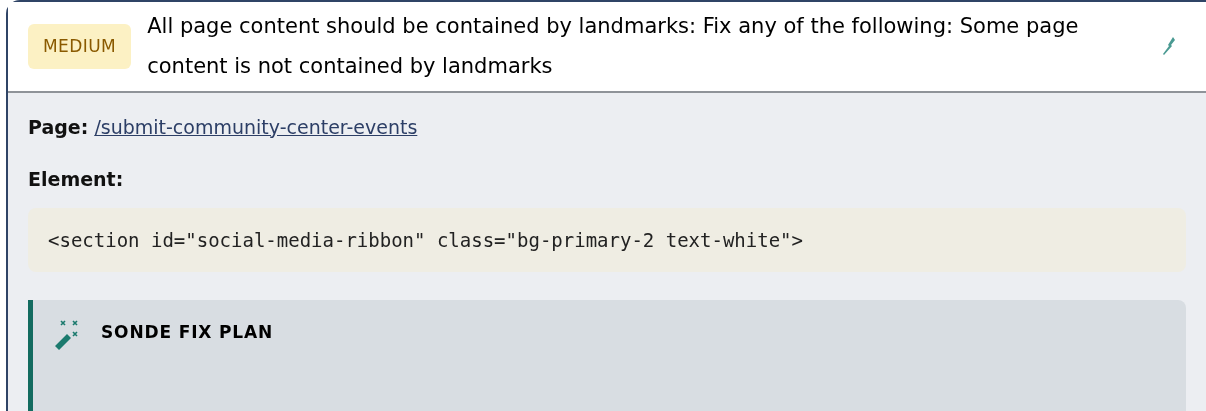  I want to click on severity-badge: MEDIUM, so click(80, 46).